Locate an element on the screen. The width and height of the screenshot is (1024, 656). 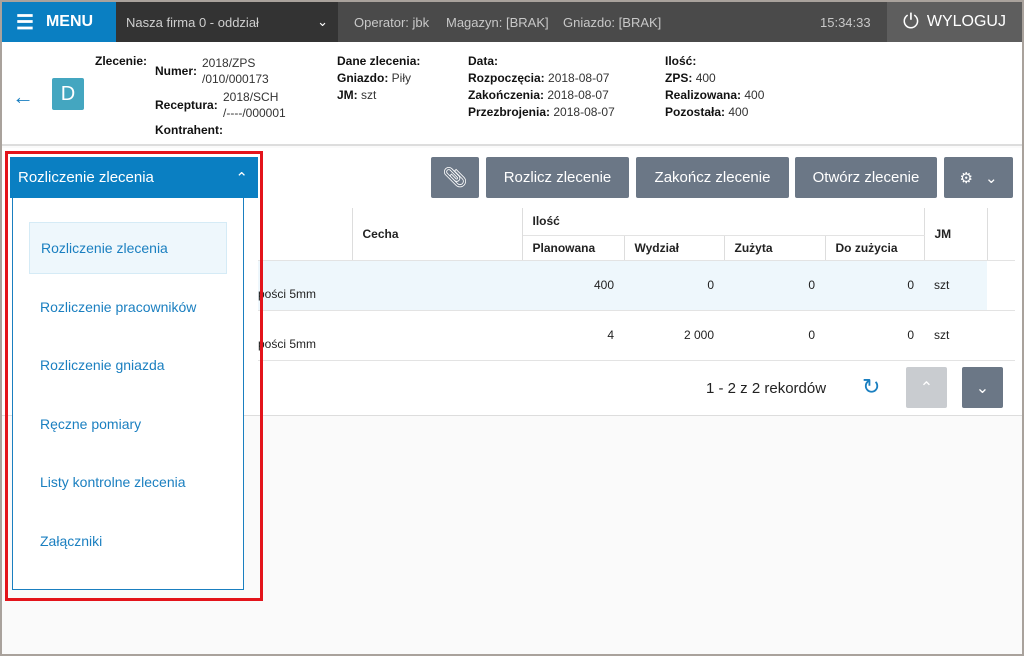
label: Zakończenia: is located at coordinates (506, 95).